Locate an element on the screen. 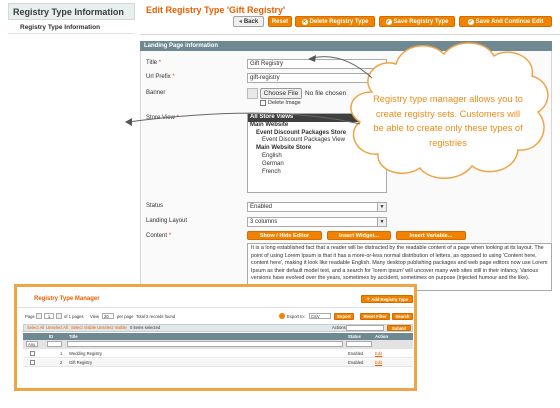 This screenshot has width=560, height=408. unselect-all-link: Unselect All is located at coordinates (57, 327).